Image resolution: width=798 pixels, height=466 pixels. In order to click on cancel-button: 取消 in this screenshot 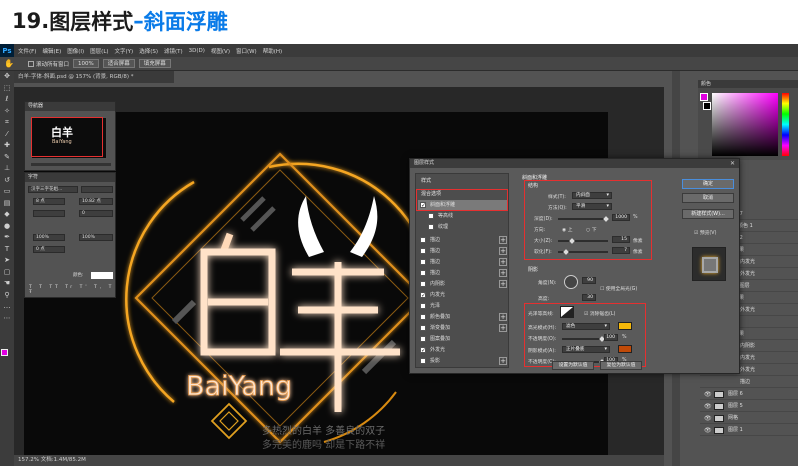, I will do `click(708, 198)`.